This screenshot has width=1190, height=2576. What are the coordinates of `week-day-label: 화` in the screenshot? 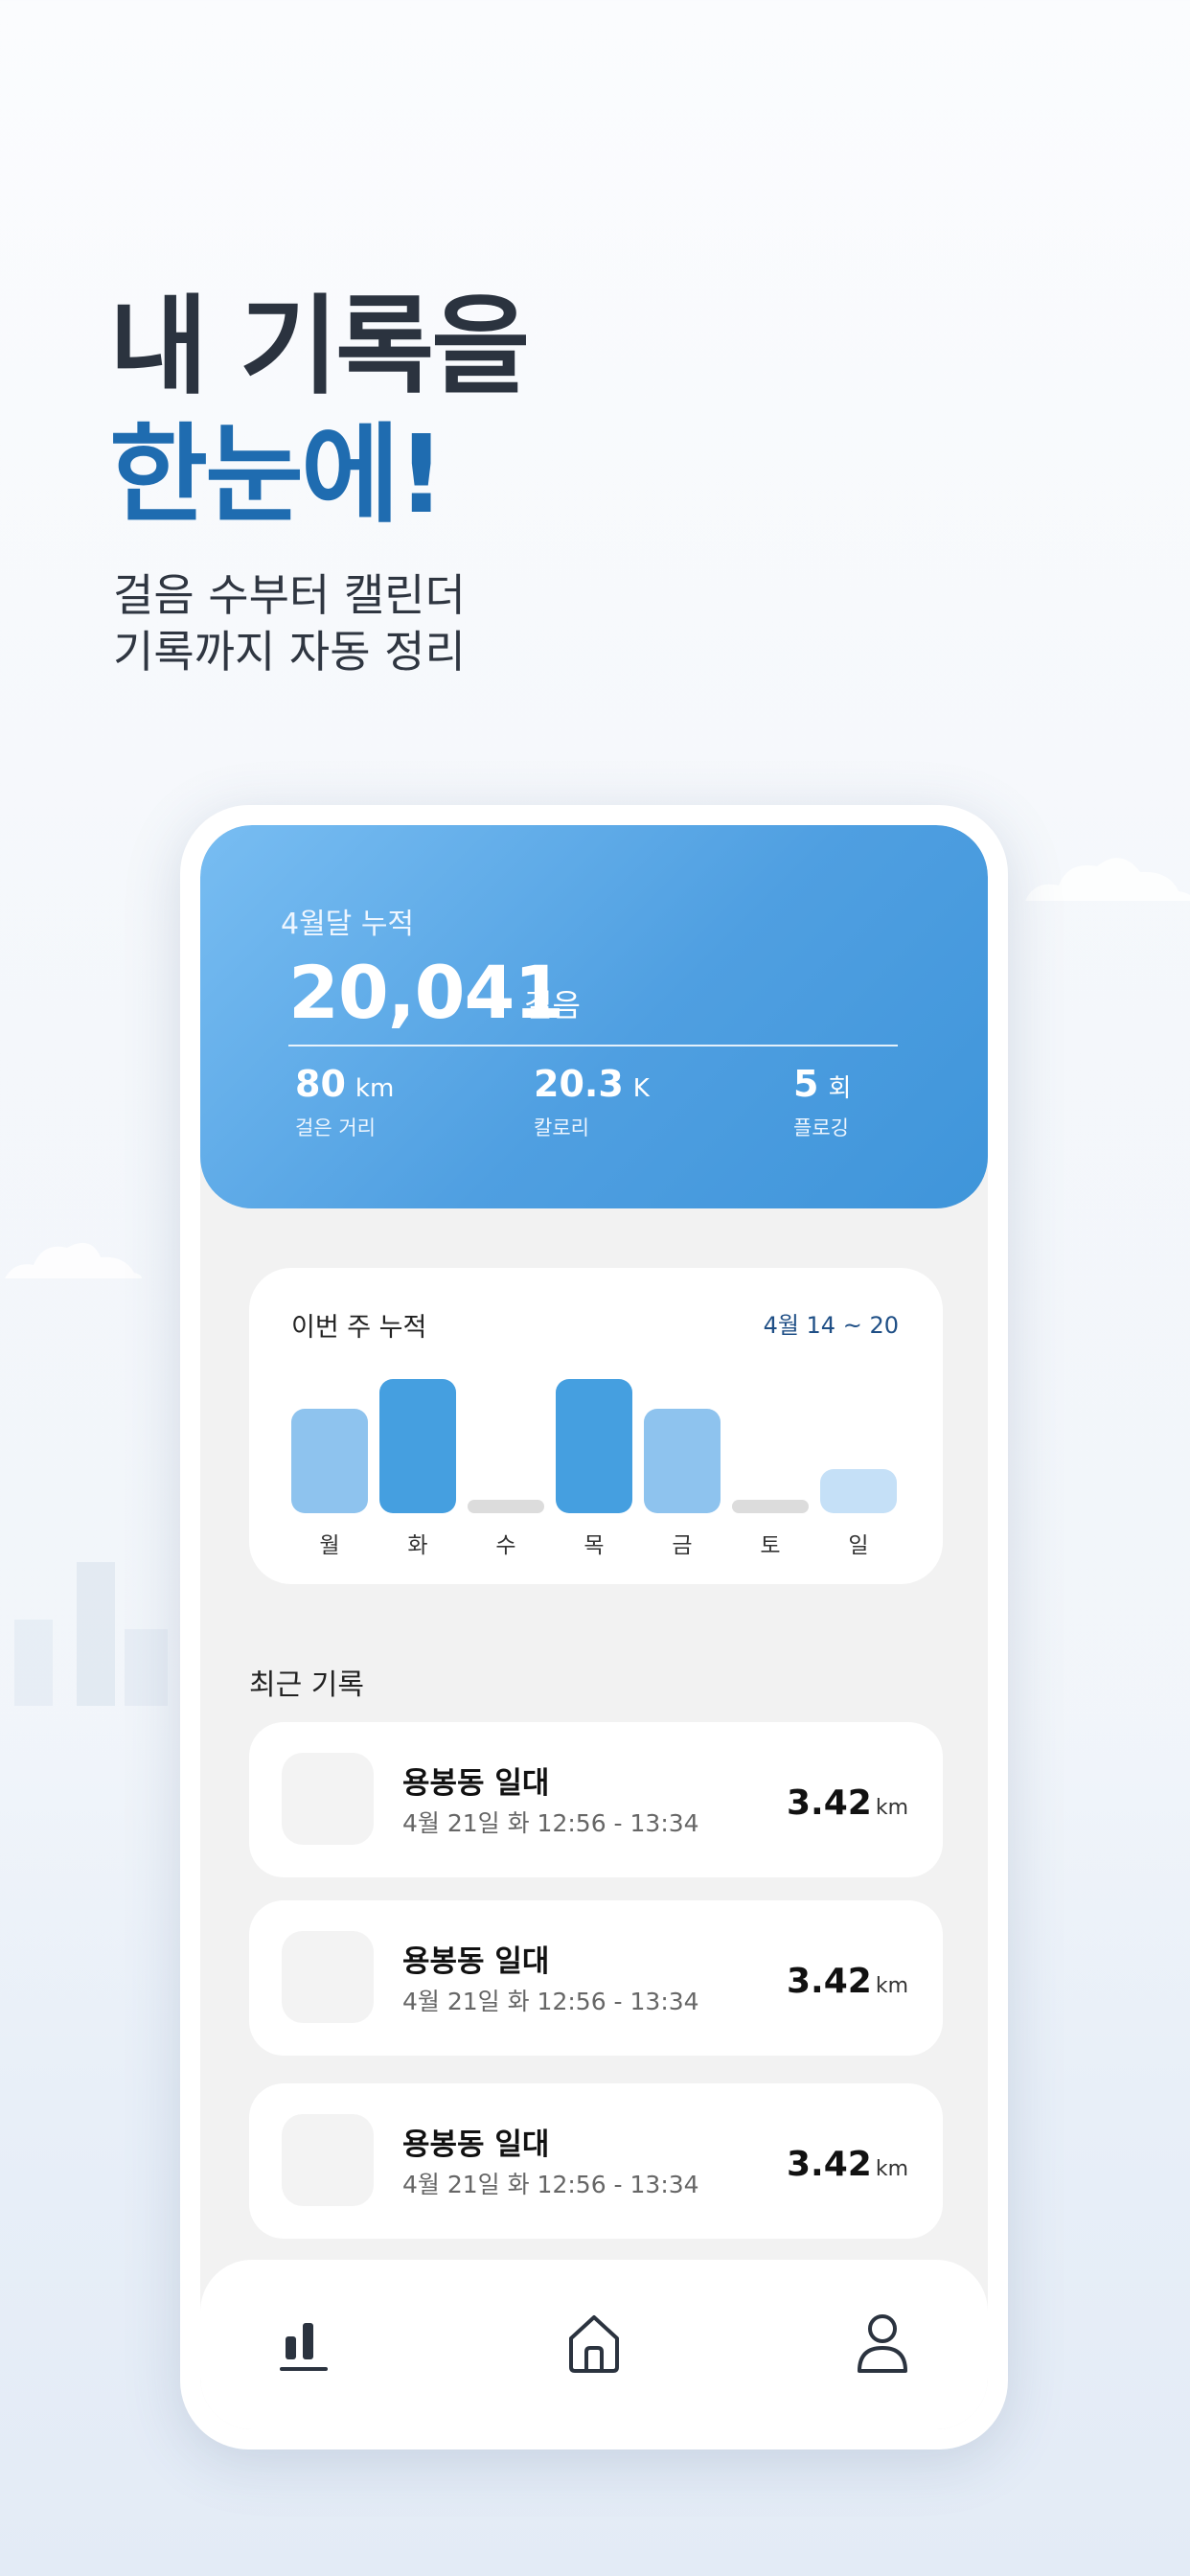 It's located at (418, 1545).